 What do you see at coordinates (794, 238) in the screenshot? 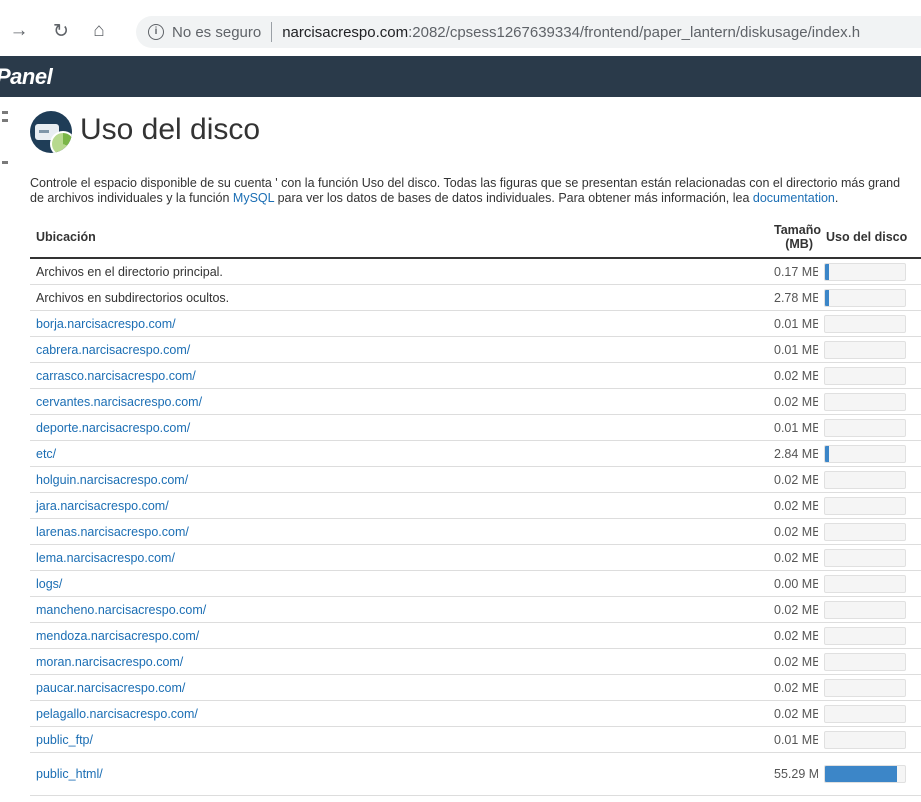
I see `header-size: Tamaño (MB)` at bounding box center [794, 238].